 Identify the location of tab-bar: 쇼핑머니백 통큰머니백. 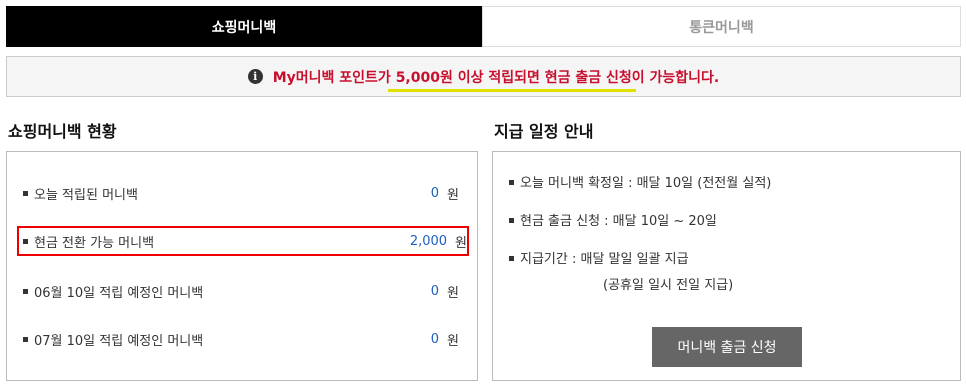
(483, 26).